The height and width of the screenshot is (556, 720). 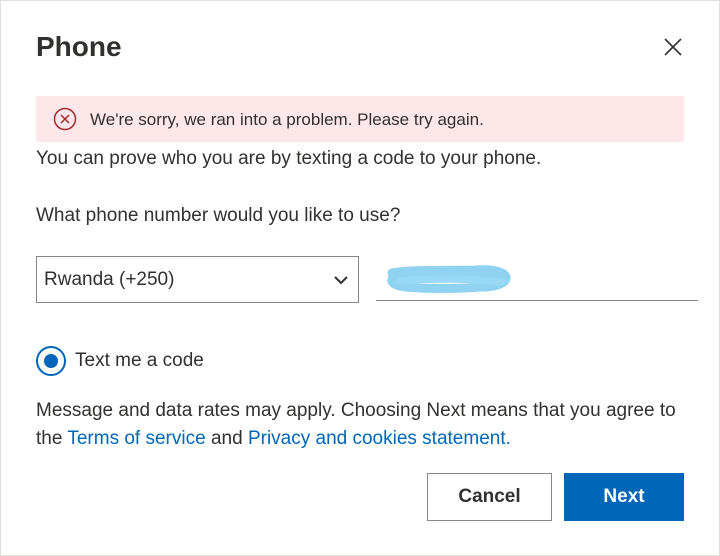 I want to click on close-icon, so click(x=673, y=47).